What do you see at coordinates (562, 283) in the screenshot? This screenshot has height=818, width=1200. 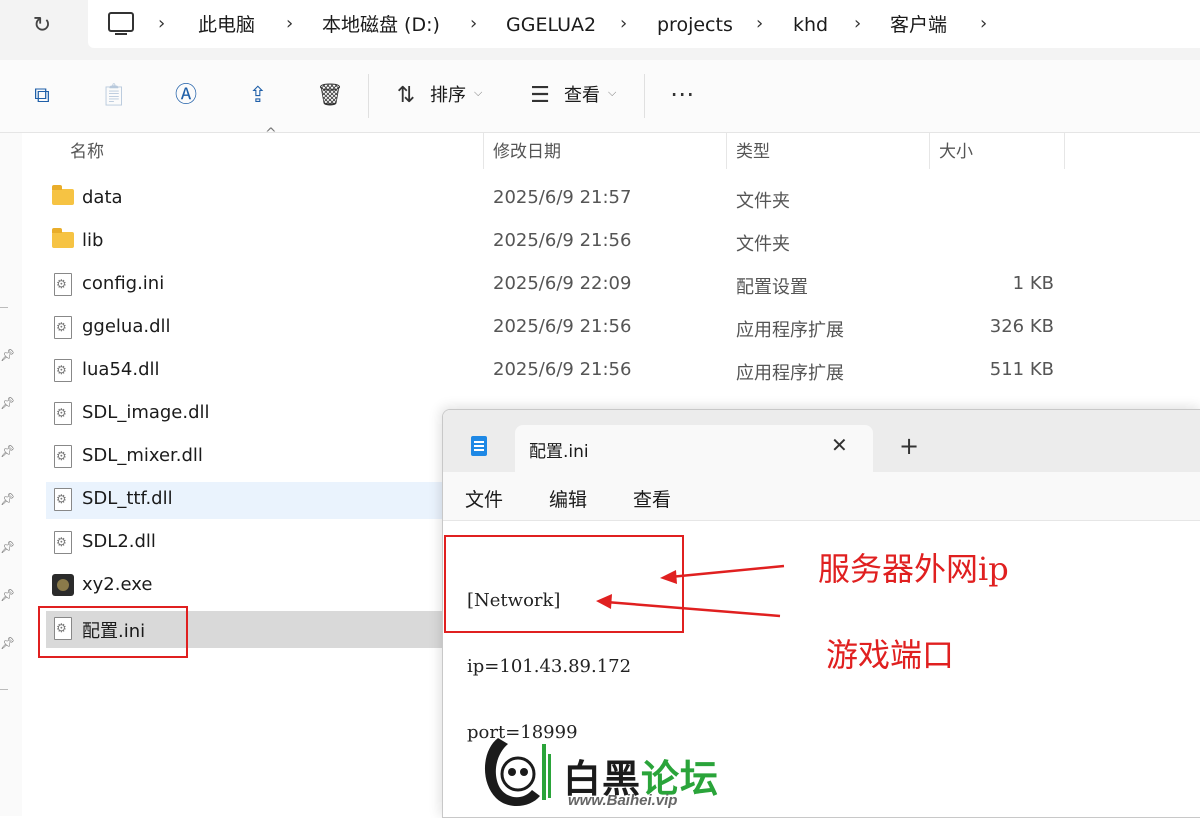 I see `file-date: 2025/6/9 22:09` at bounding box center [562, 283].